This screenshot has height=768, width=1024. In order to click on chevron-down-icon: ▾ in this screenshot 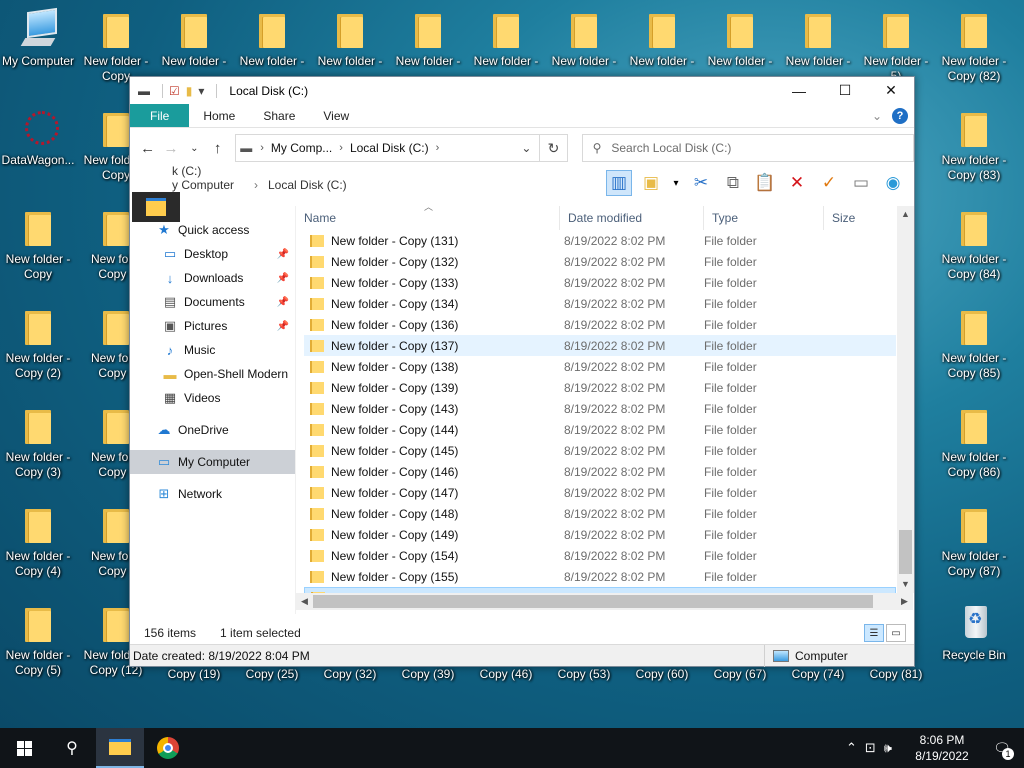, I will do `click(676, 183)`.